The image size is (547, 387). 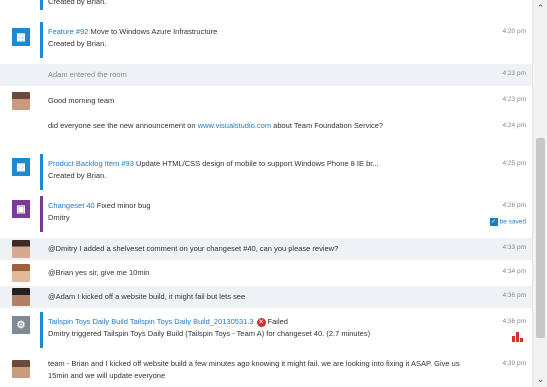 What do you see at coordinates (81, 100) in the screenshot?
I see `message-text: Good morning team` at bounding box center [81, 100].